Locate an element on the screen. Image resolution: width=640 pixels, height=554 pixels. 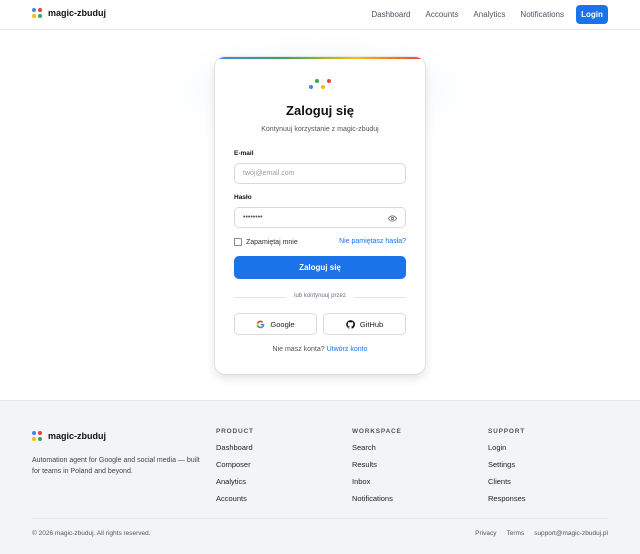
email-field: twój@email.com is located at coordinates (320, 173).